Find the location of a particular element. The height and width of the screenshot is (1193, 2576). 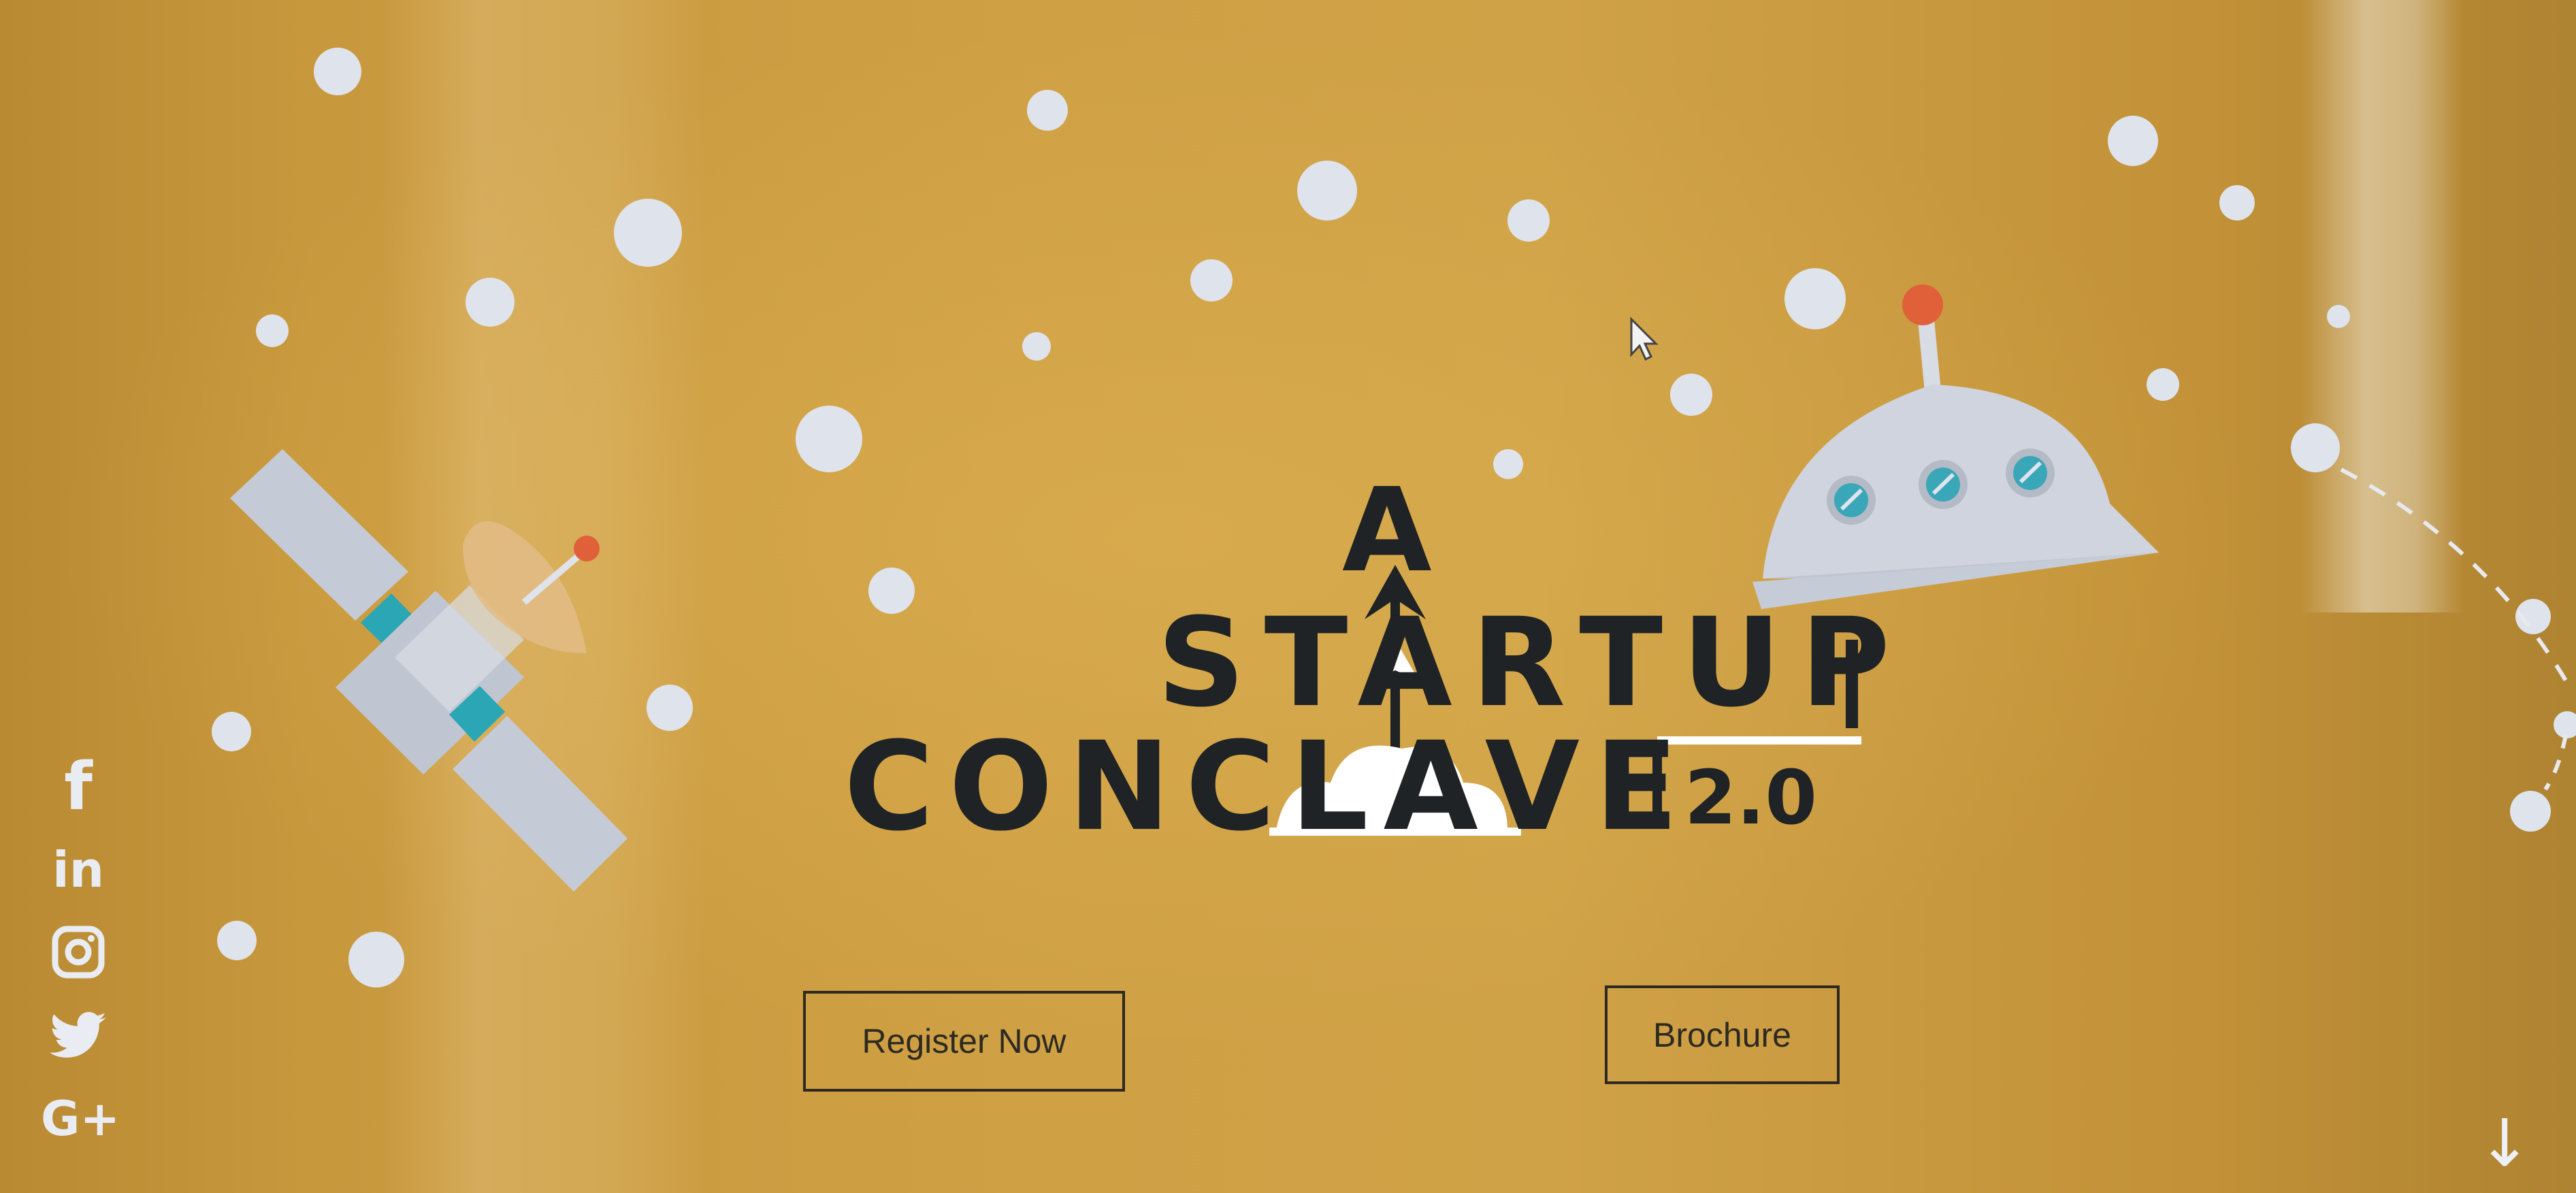

register-now-button: Register Now is located at coordinates (964, 1042).